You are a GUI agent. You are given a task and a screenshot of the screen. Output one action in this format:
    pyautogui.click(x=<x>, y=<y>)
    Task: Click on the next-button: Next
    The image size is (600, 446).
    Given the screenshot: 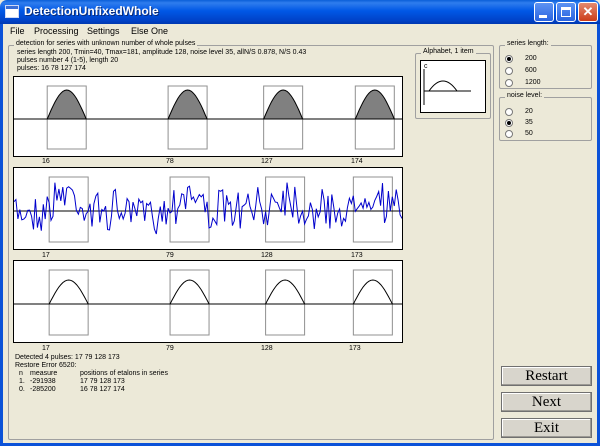 What is the action you would take?
    pyautogui.click(x=546, y=402)
    